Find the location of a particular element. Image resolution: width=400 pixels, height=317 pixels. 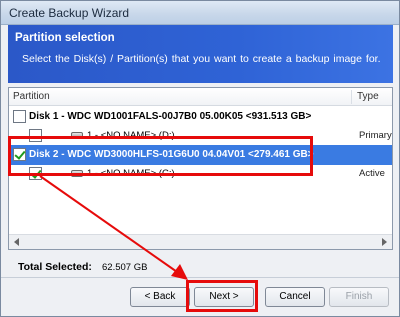

title-bar: Create Backup Wizard is located at coordinates (200, 13).